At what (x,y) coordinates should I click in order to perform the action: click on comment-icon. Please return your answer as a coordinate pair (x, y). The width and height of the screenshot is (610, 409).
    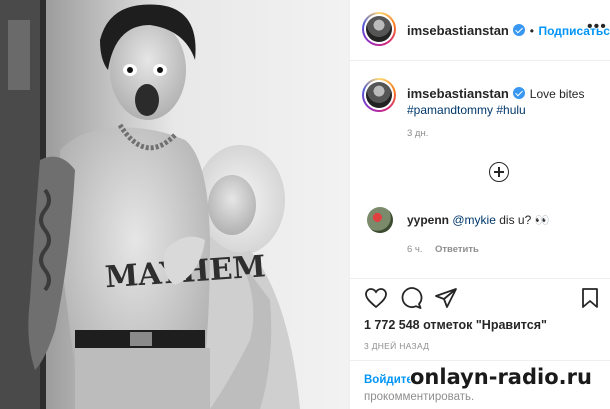
    Looking at the image, I should click on (411, 298).